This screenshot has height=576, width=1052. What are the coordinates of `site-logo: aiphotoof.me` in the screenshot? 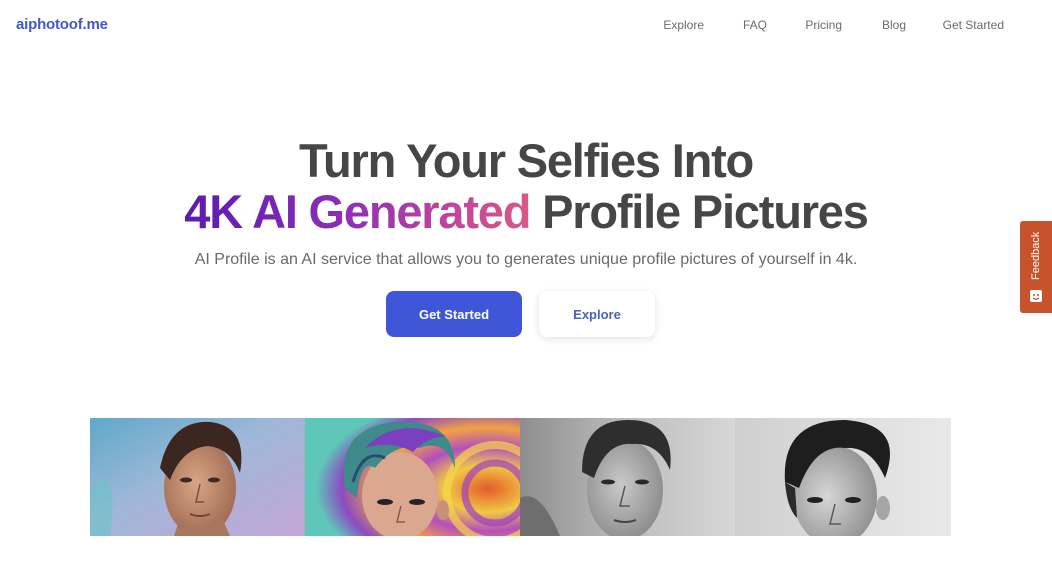 It's located at (62, 24).